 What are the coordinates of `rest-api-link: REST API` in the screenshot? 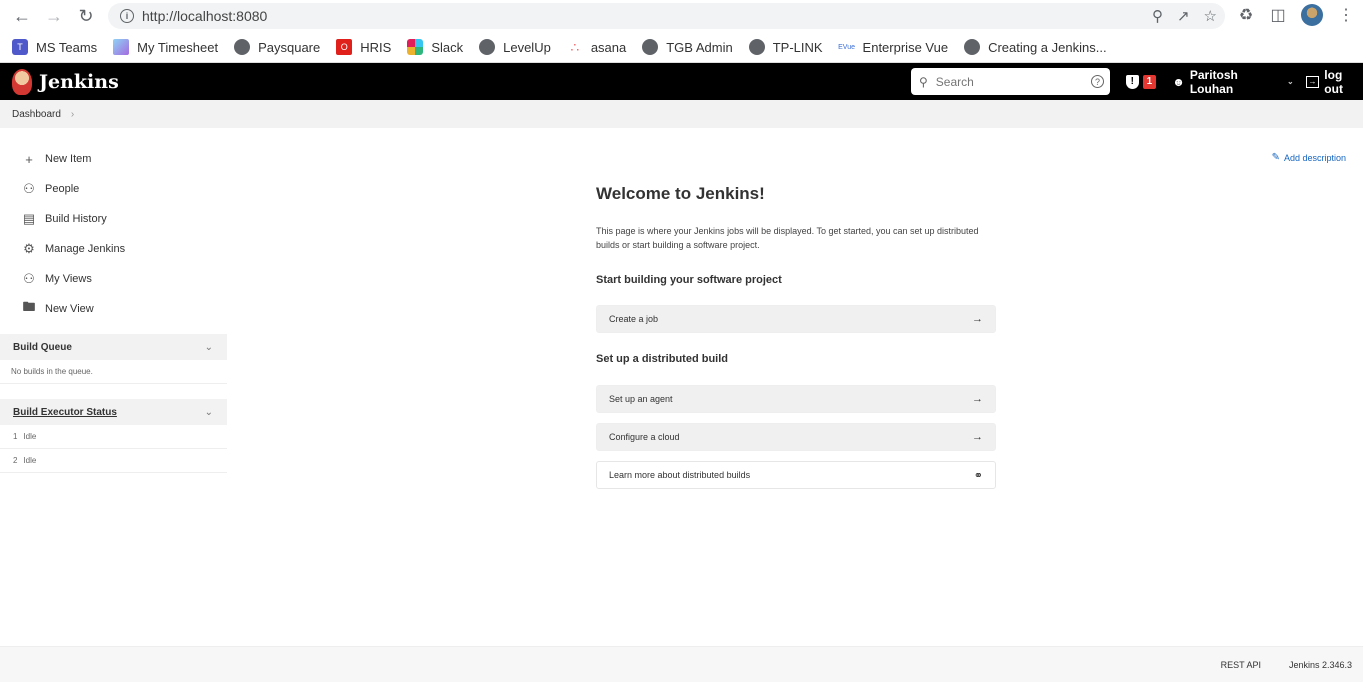 It's located at (1241, 665).